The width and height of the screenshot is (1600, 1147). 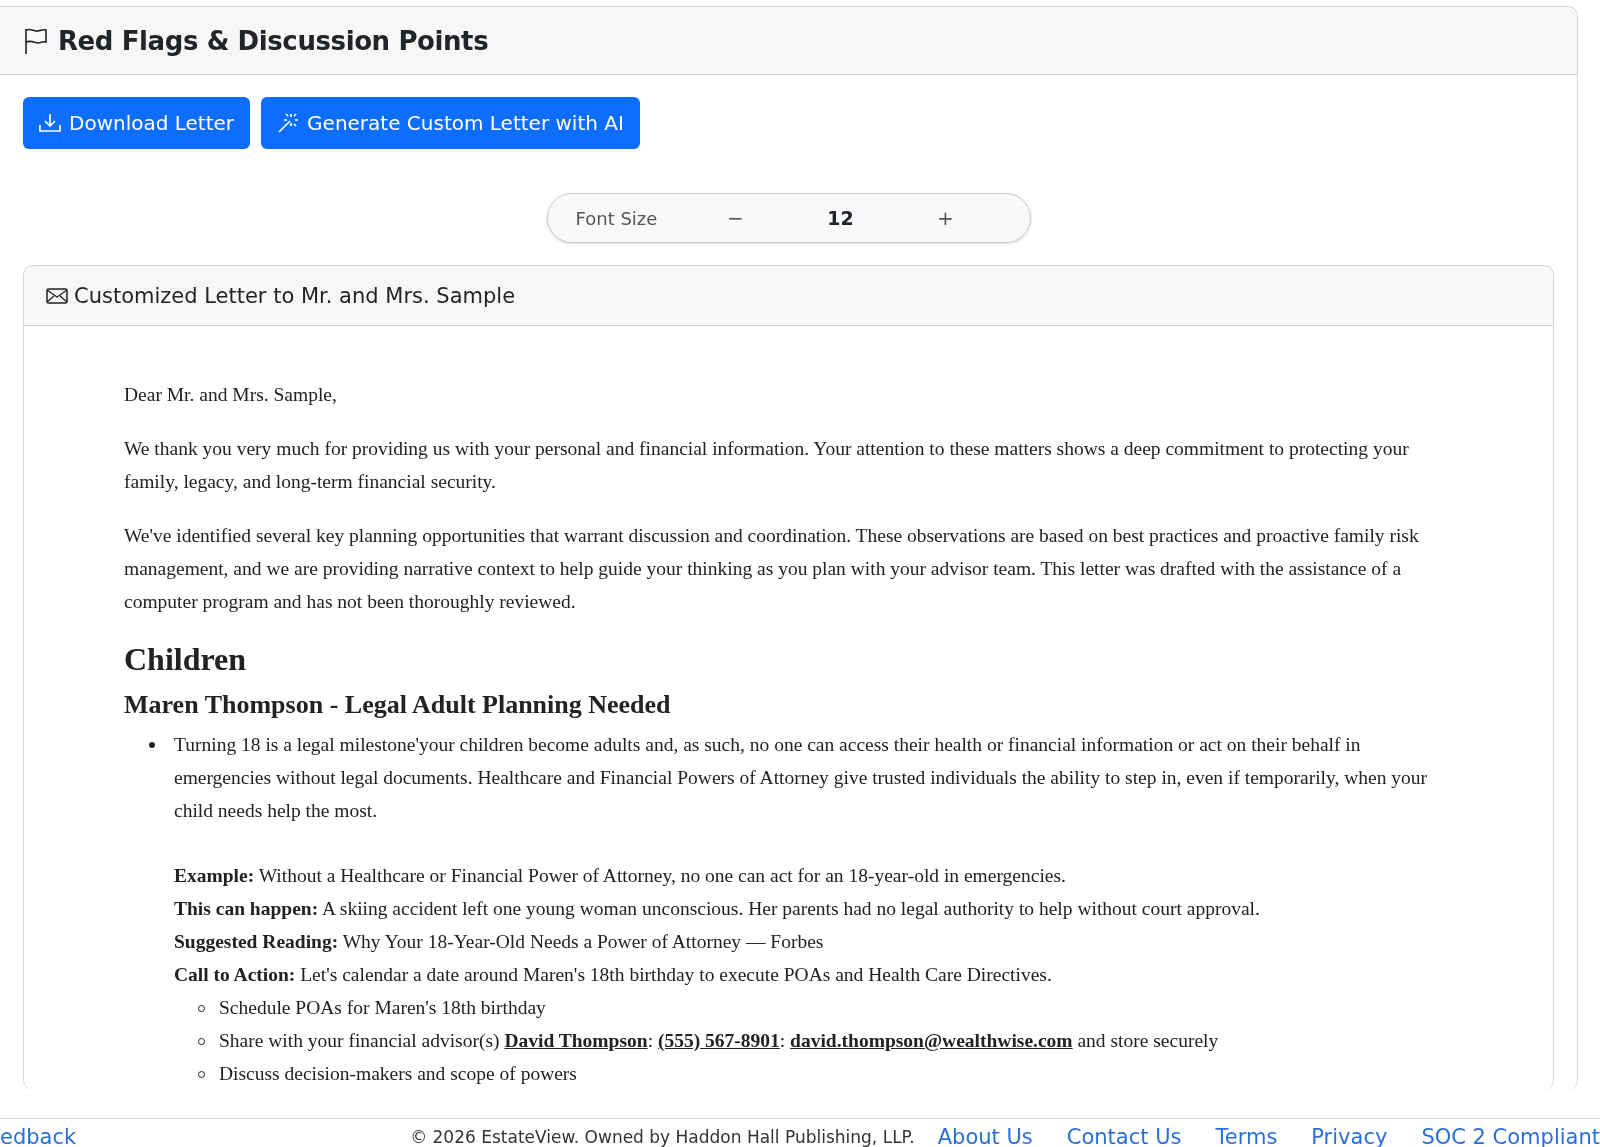 I want to click on footer-link: About Us, so click(x=985, y=1135).